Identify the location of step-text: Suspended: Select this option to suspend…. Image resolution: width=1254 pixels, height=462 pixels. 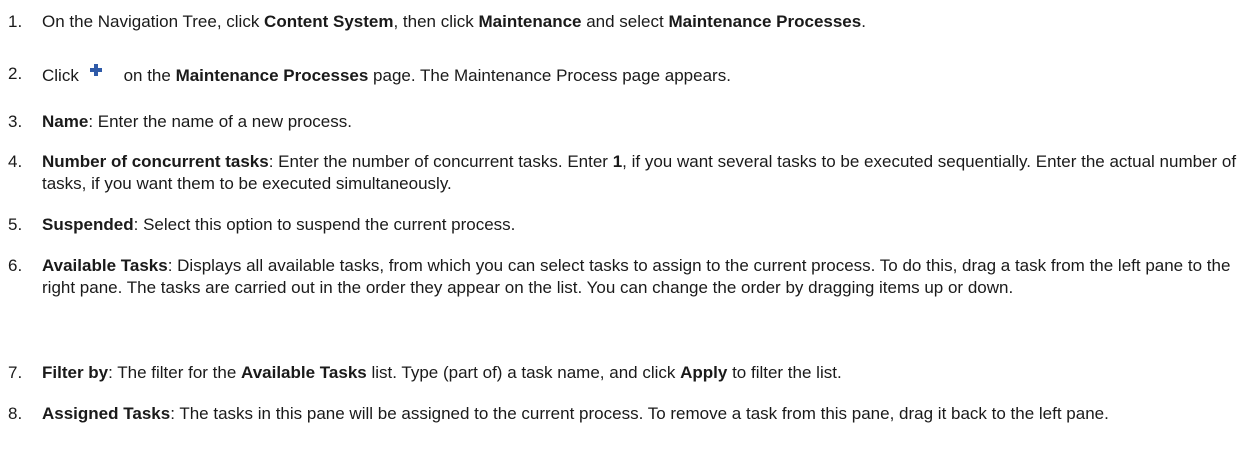
(642, 225).